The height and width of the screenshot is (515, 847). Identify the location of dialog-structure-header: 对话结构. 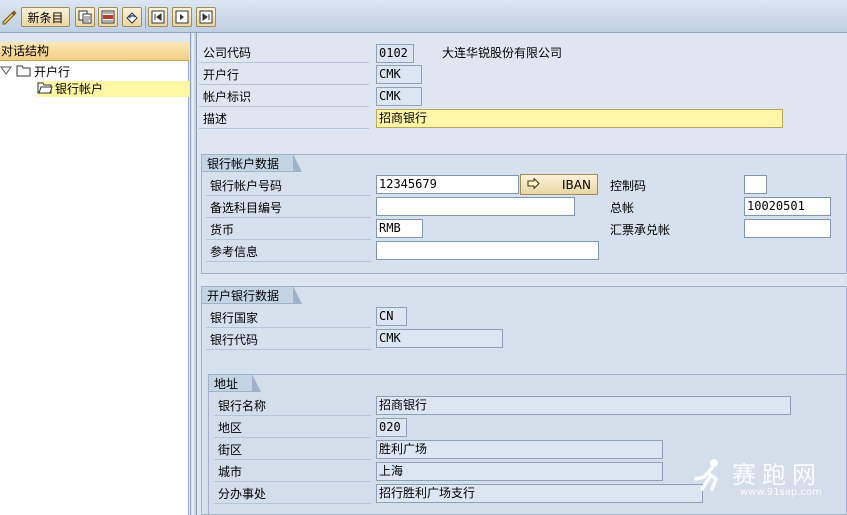
(94, 51).